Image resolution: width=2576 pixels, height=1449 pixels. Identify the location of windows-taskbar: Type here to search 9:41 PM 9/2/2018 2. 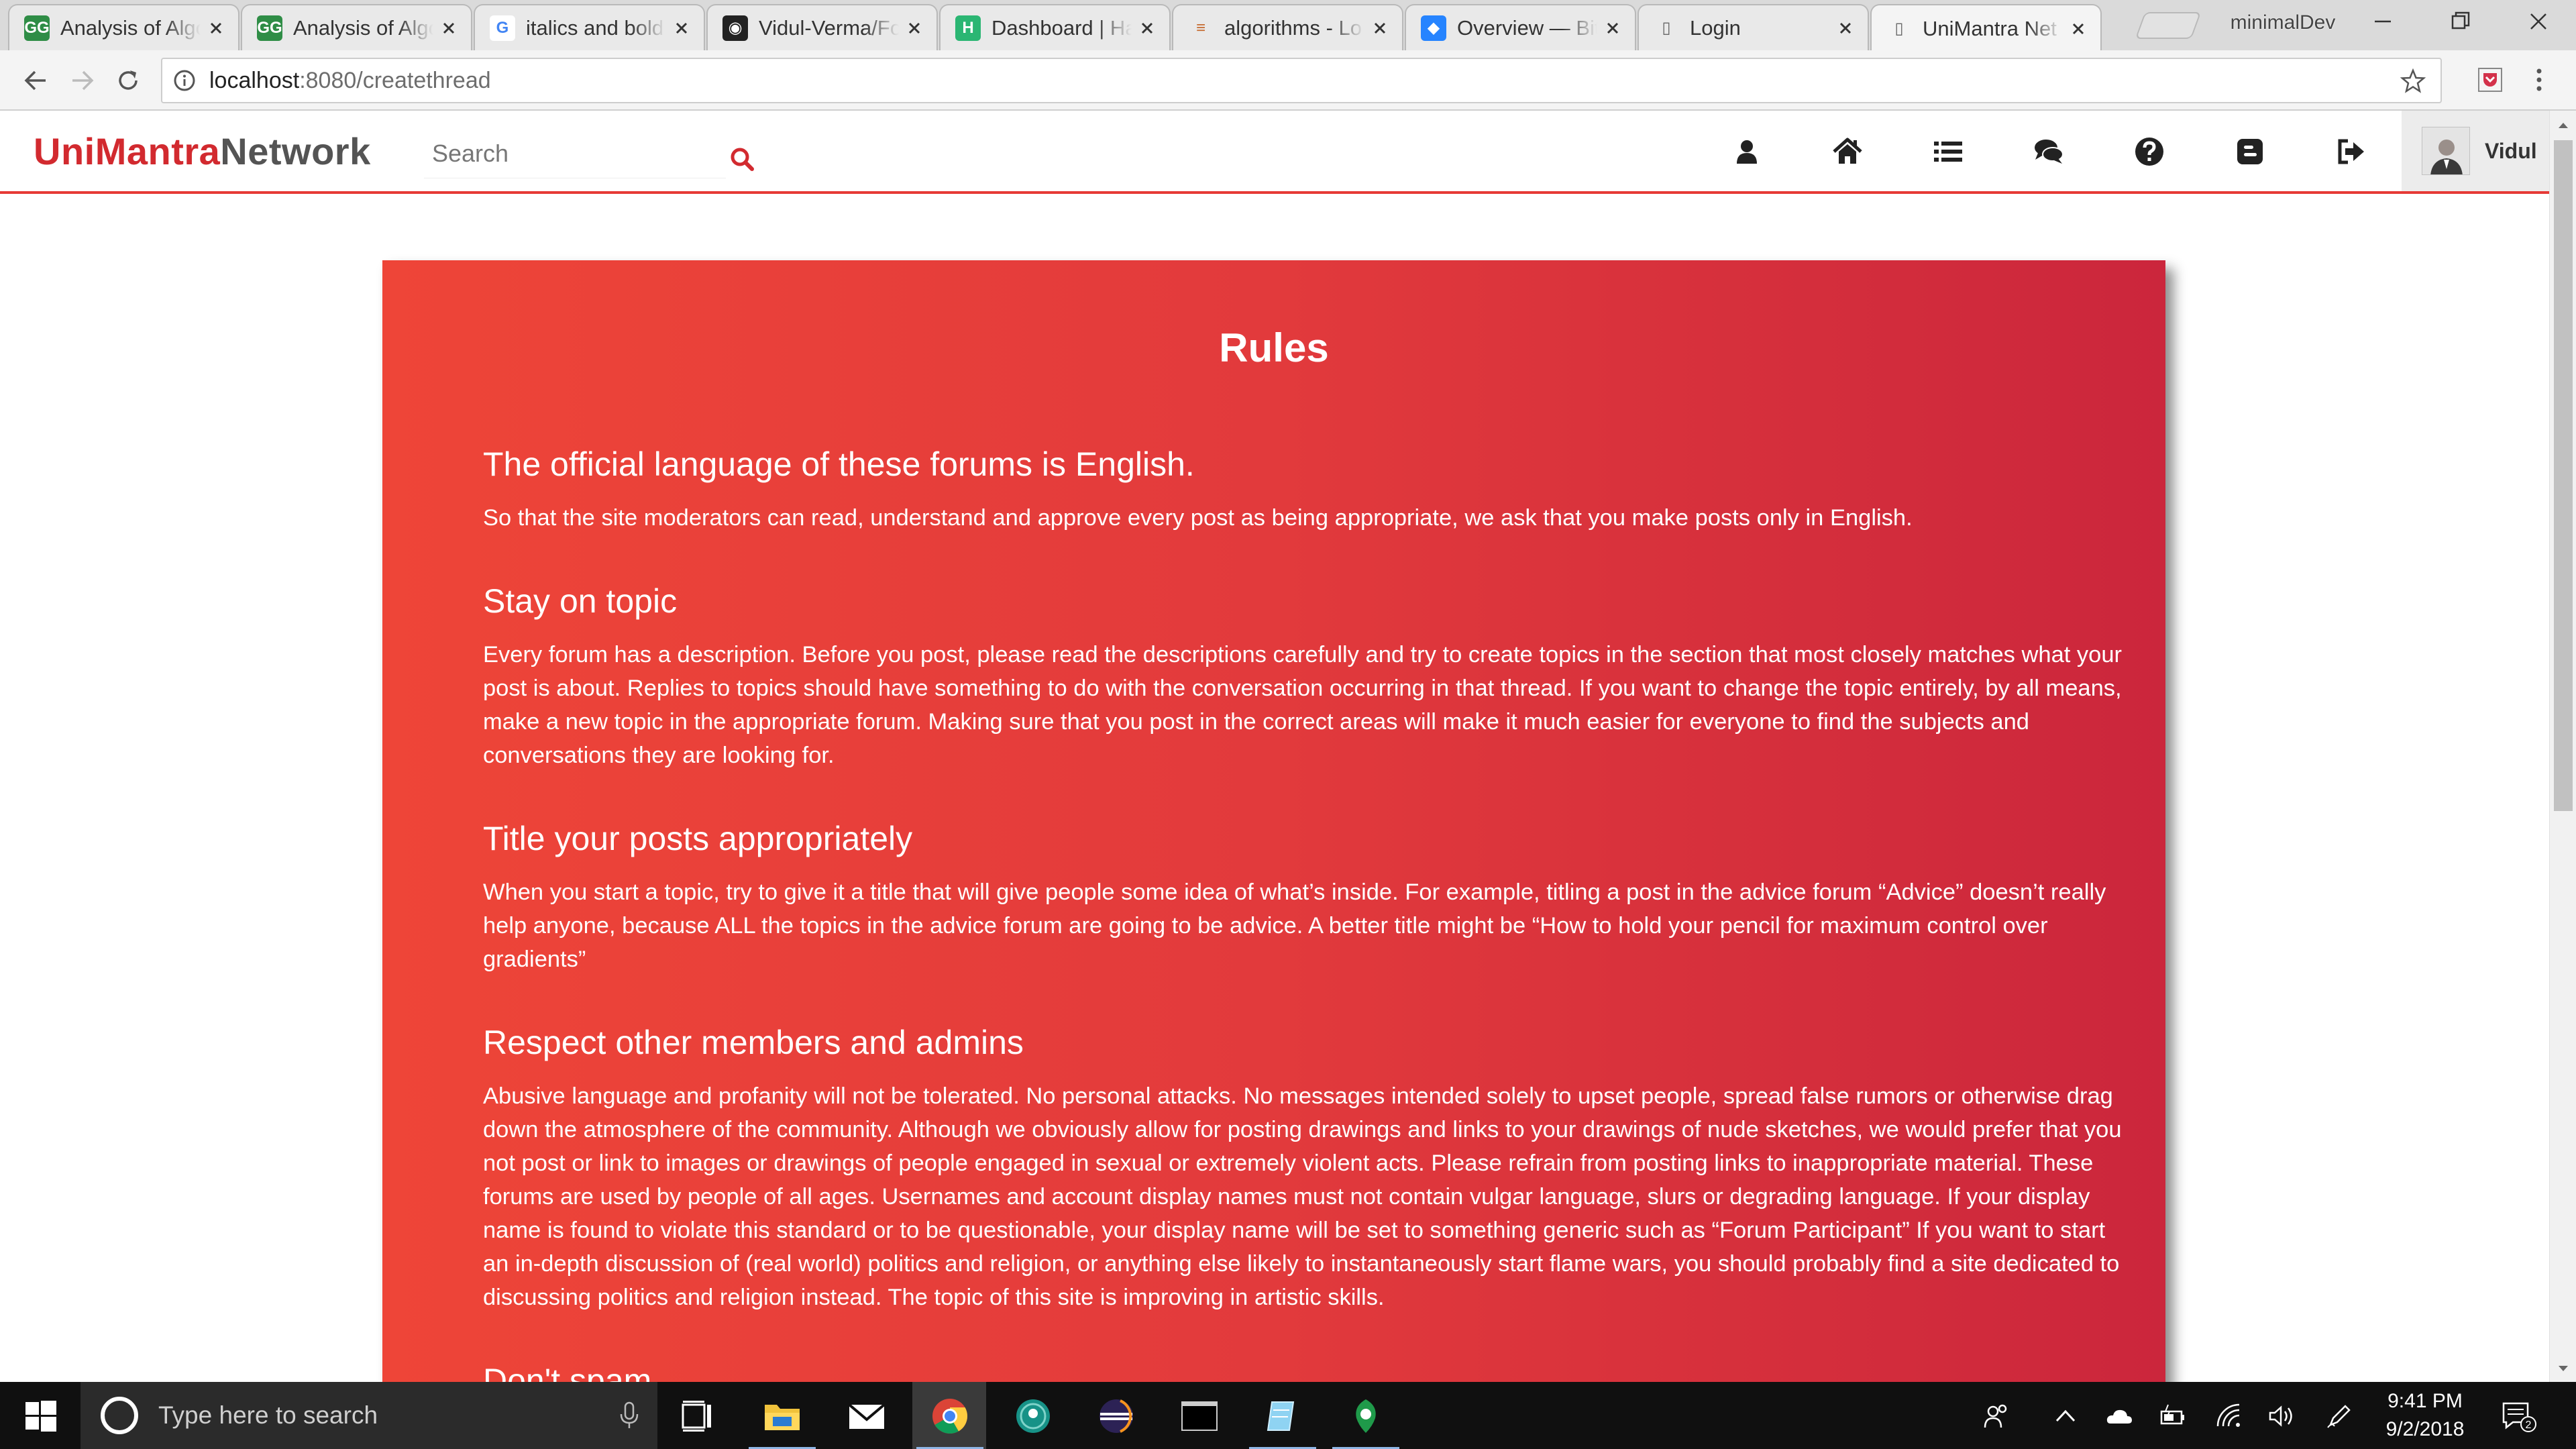
(1288, 1415).